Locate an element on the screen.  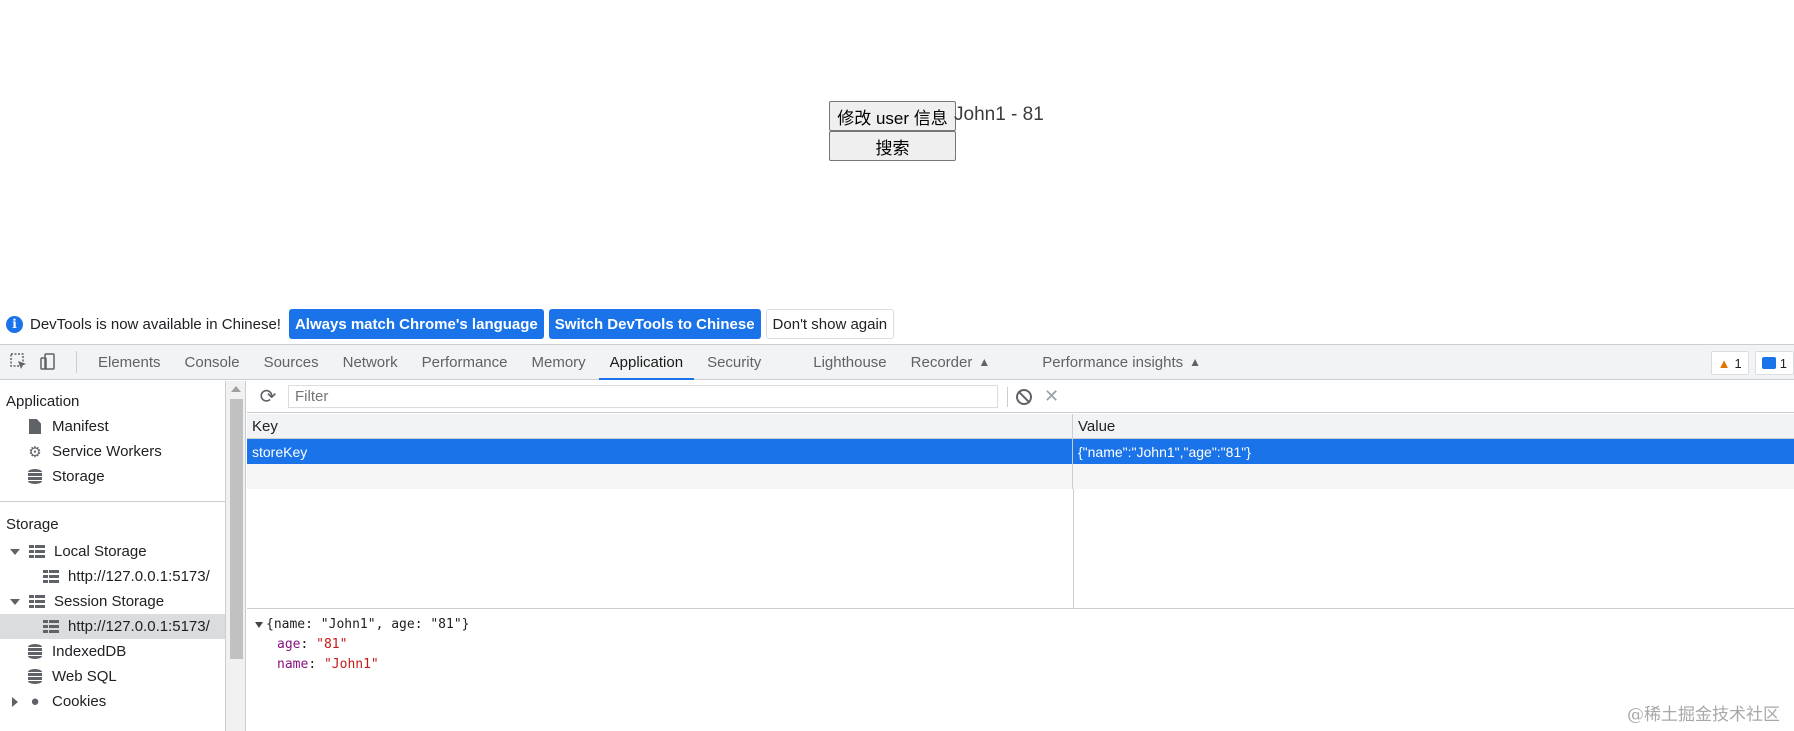
sidebar-item-indexeddb: IndexedDB is located at coordinates (112, 651).